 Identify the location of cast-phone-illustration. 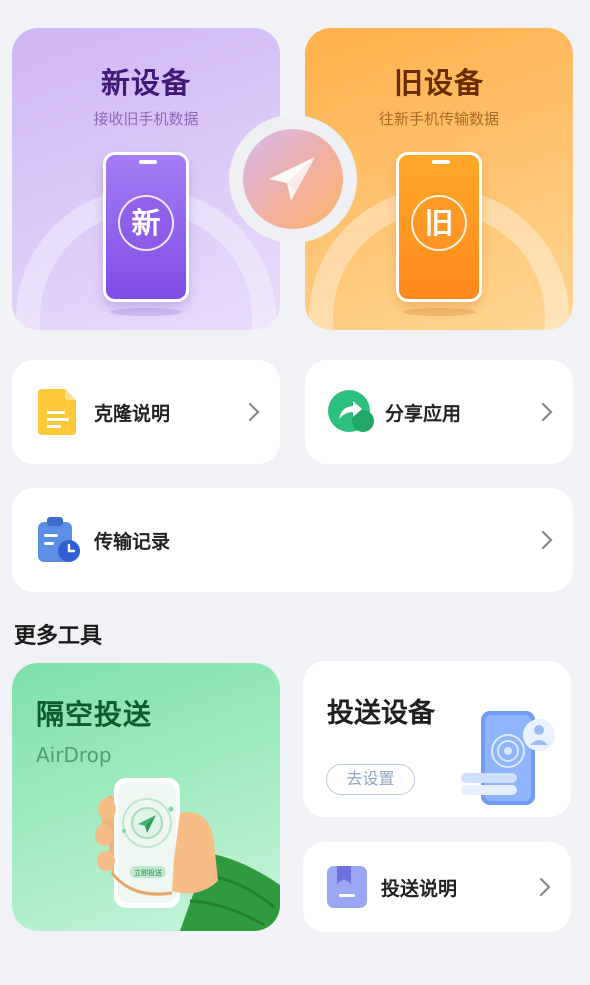
(508, 758).